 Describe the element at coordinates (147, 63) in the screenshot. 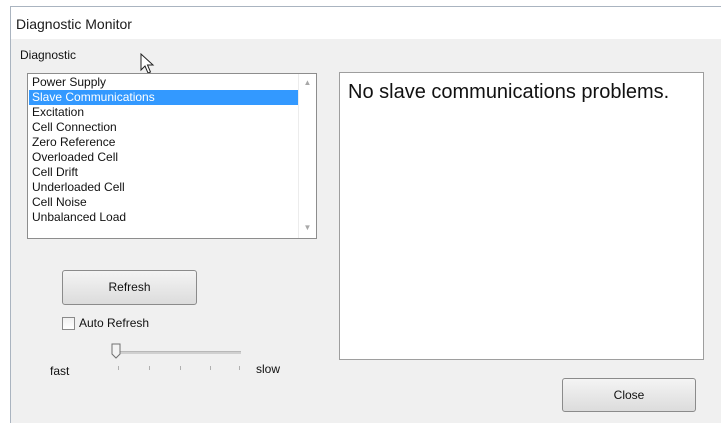

I see `mouse-pointer-icon` at that location.